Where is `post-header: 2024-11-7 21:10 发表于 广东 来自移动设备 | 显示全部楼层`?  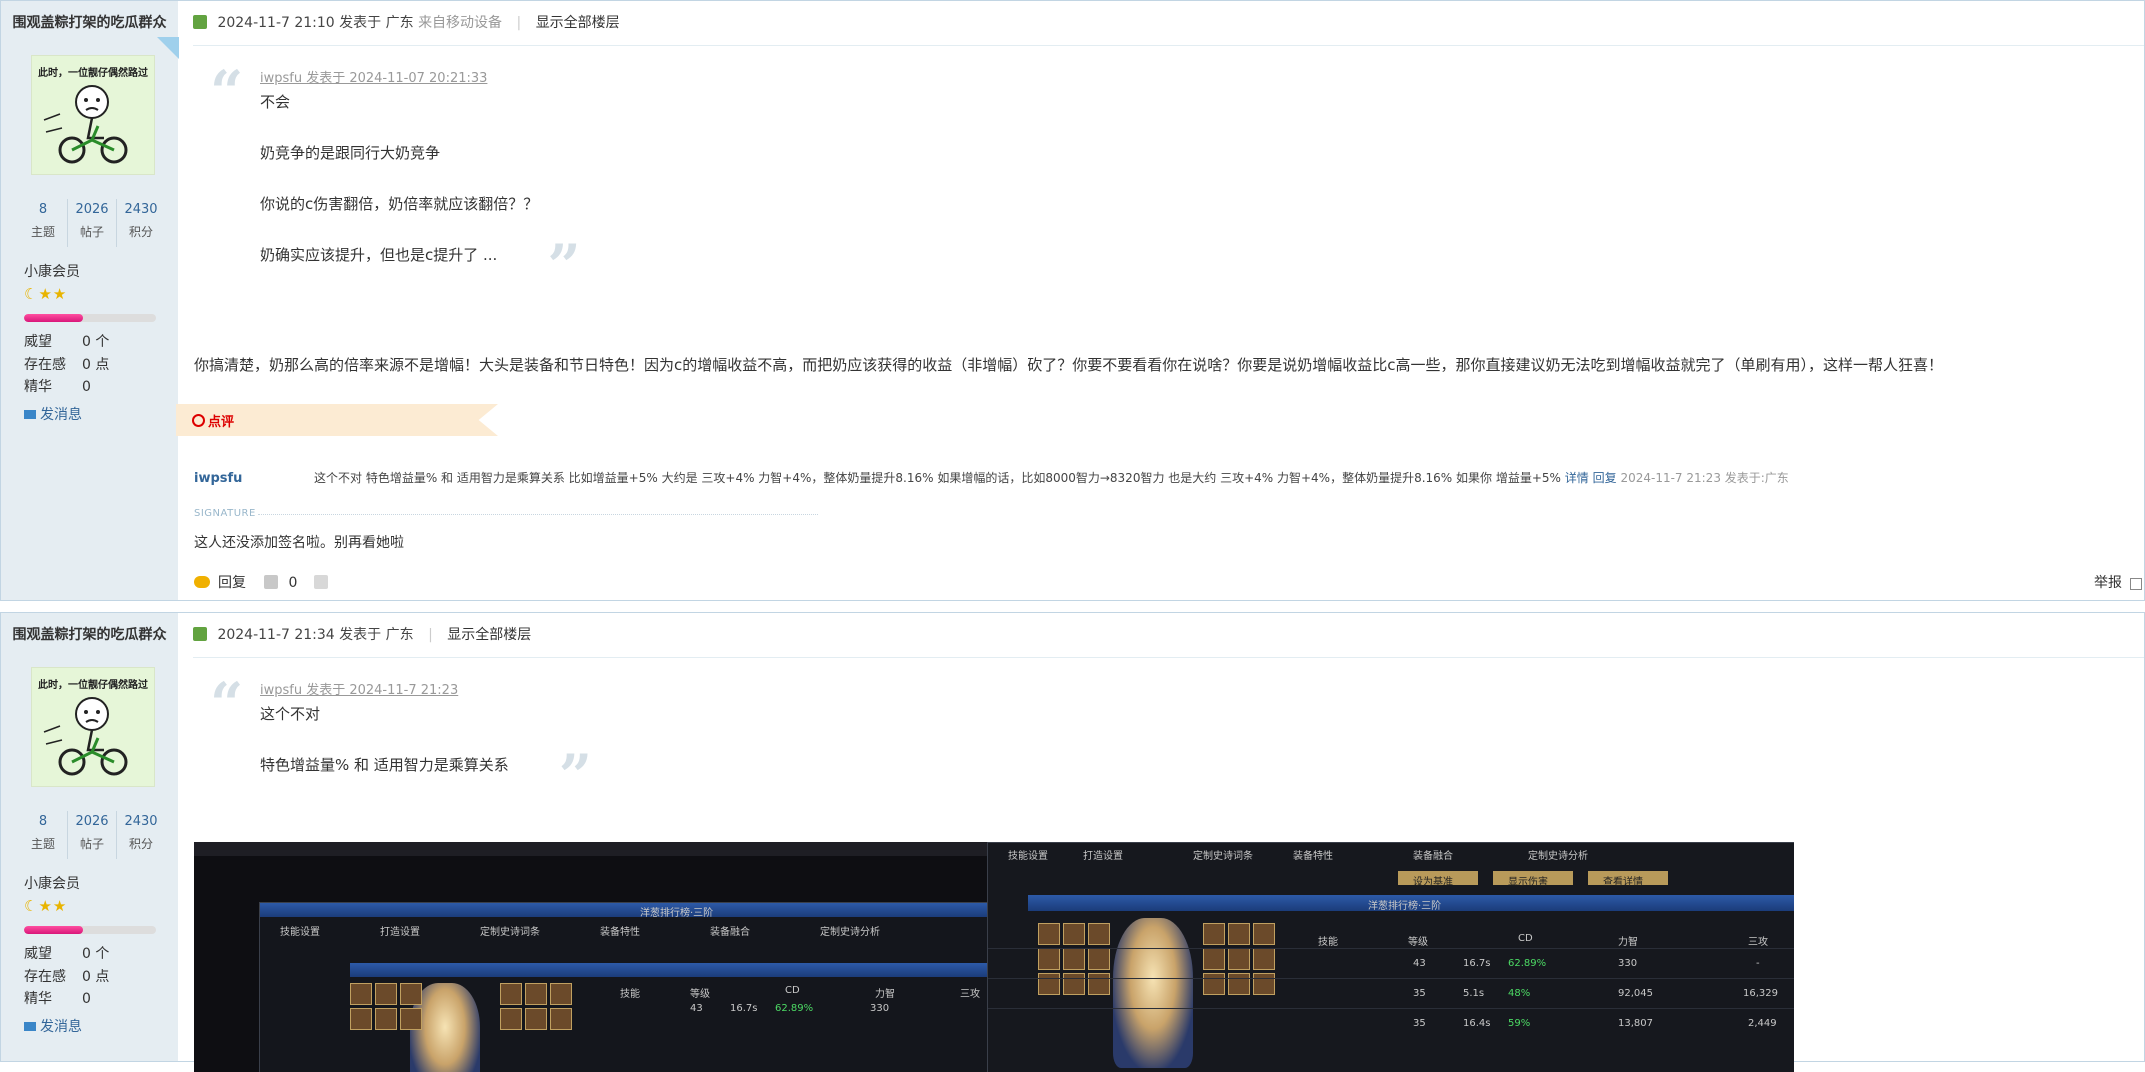 post-header: 2024-11-7 21:10 发表于 广东 来自移动设备 | 显示全部楼层 is located at coordinates (1168, 23).